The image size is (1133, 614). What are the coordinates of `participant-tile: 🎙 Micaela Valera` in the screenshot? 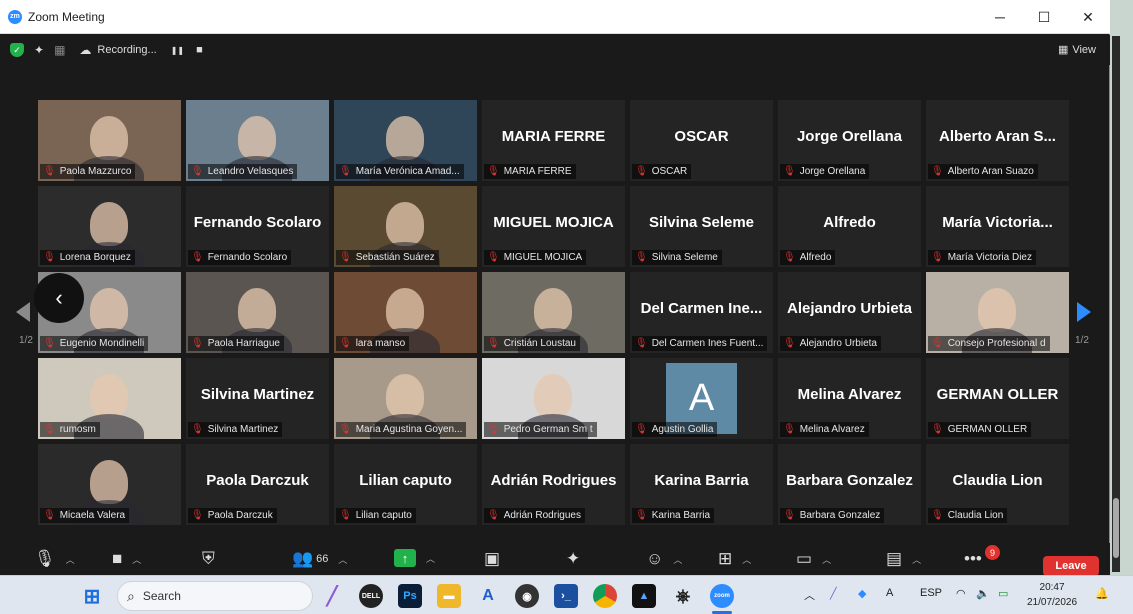 It's located at (109, 484).